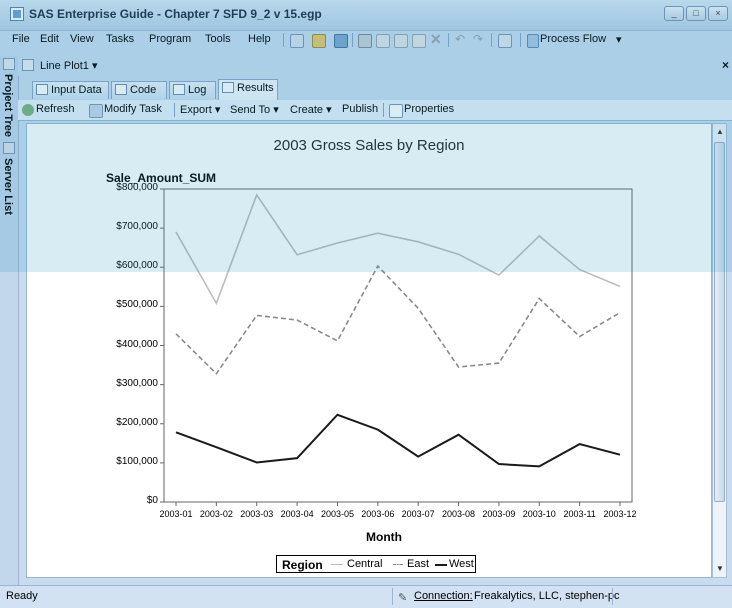 This screenshot has width=732, height=608. Describe the element at coordinates (123, 422) in the screenshot. I see `y-tick-label: $200,000` at that location.